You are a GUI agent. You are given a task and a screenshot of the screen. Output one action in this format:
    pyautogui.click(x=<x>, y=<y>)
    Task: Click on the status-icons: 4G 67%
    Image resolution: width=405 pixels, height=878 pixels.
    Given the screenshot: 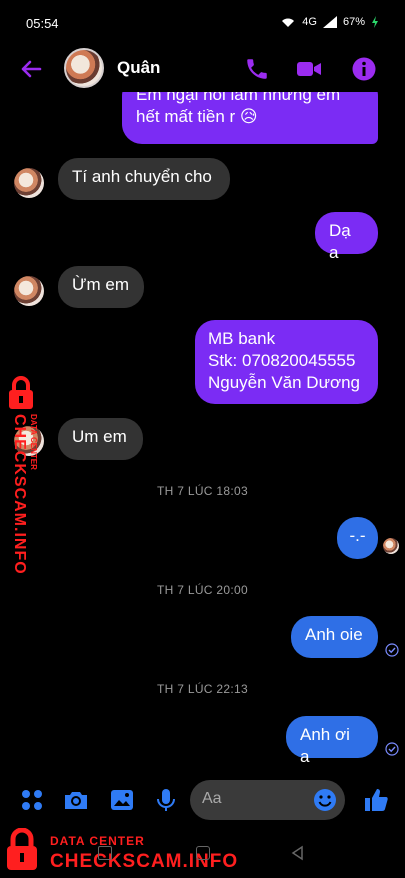 What is the action you would take?
    pyautogui.click(x=329, y=22)
    